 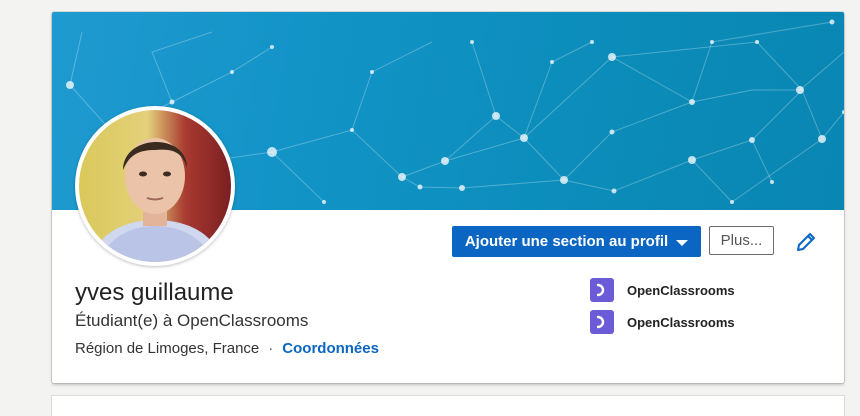 I want to click on profile-photo, so click(x=155, y=186).